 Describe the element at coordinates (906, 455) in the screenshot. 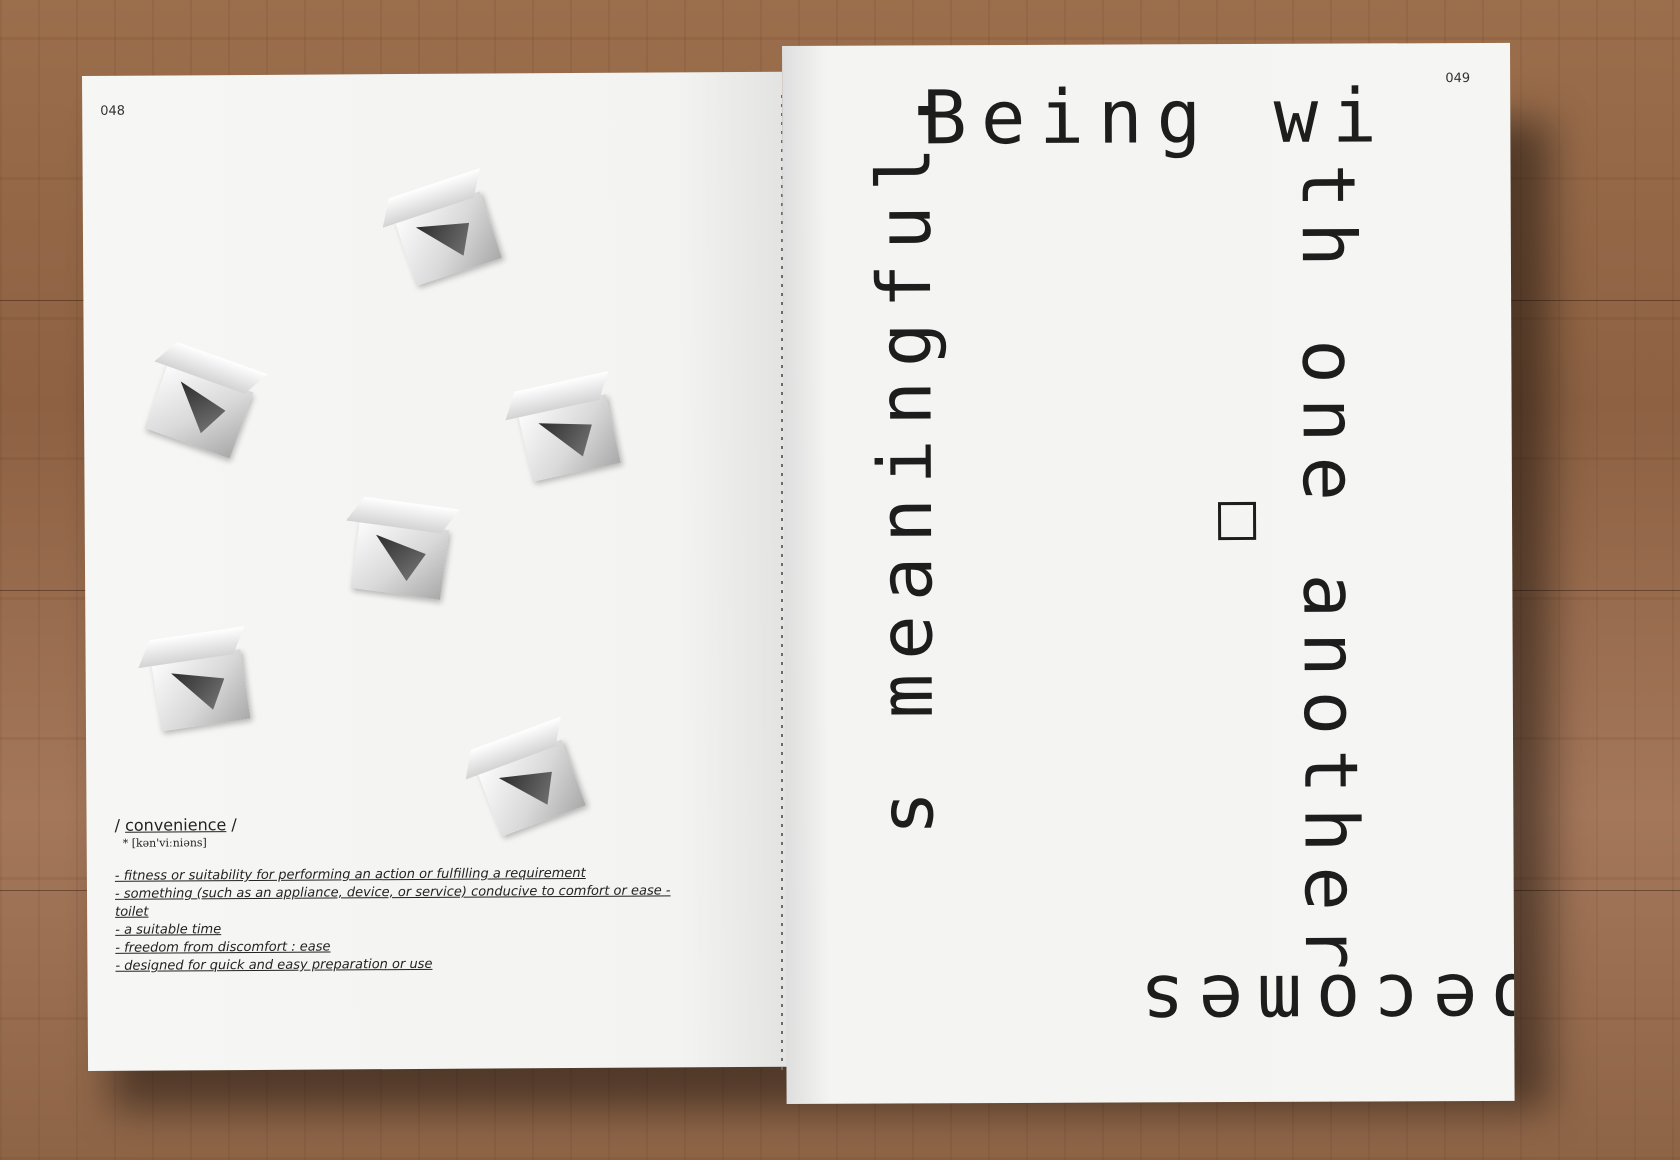

I see `typography-left-vertical: s meaningful.` at that location.